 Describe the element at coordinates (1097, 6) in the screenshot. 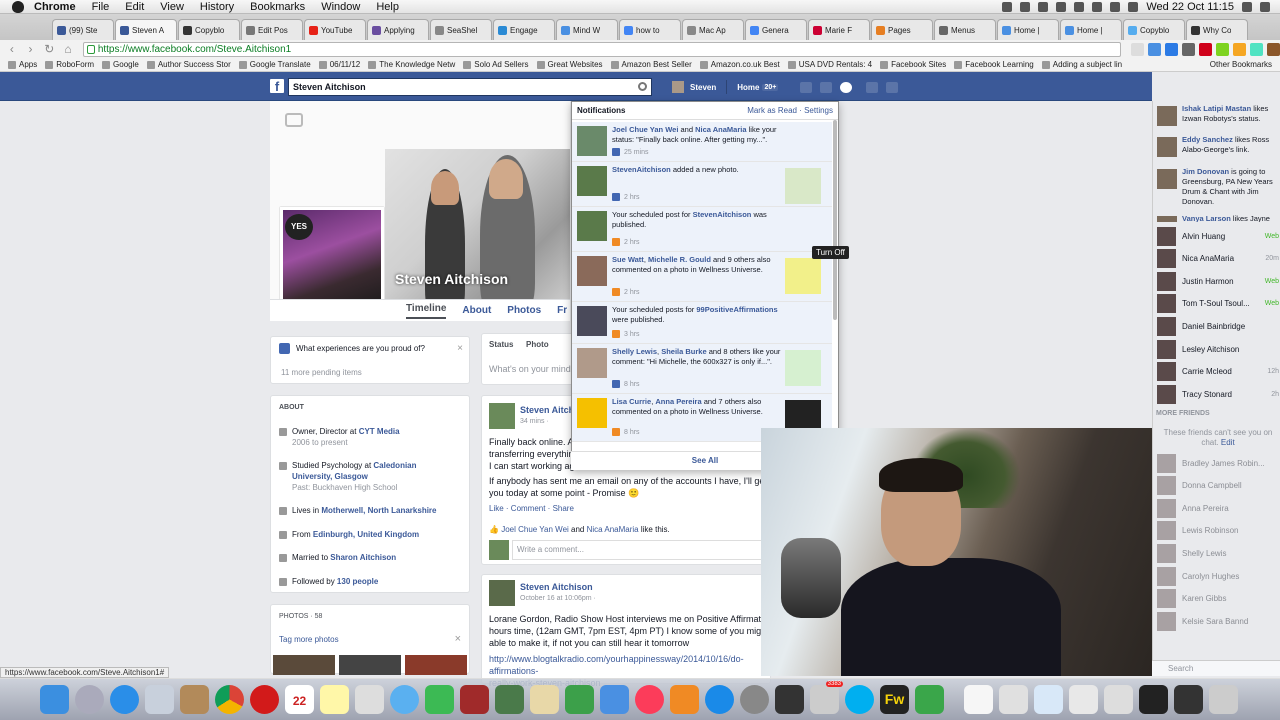

I see `wifi-icon` at that location.